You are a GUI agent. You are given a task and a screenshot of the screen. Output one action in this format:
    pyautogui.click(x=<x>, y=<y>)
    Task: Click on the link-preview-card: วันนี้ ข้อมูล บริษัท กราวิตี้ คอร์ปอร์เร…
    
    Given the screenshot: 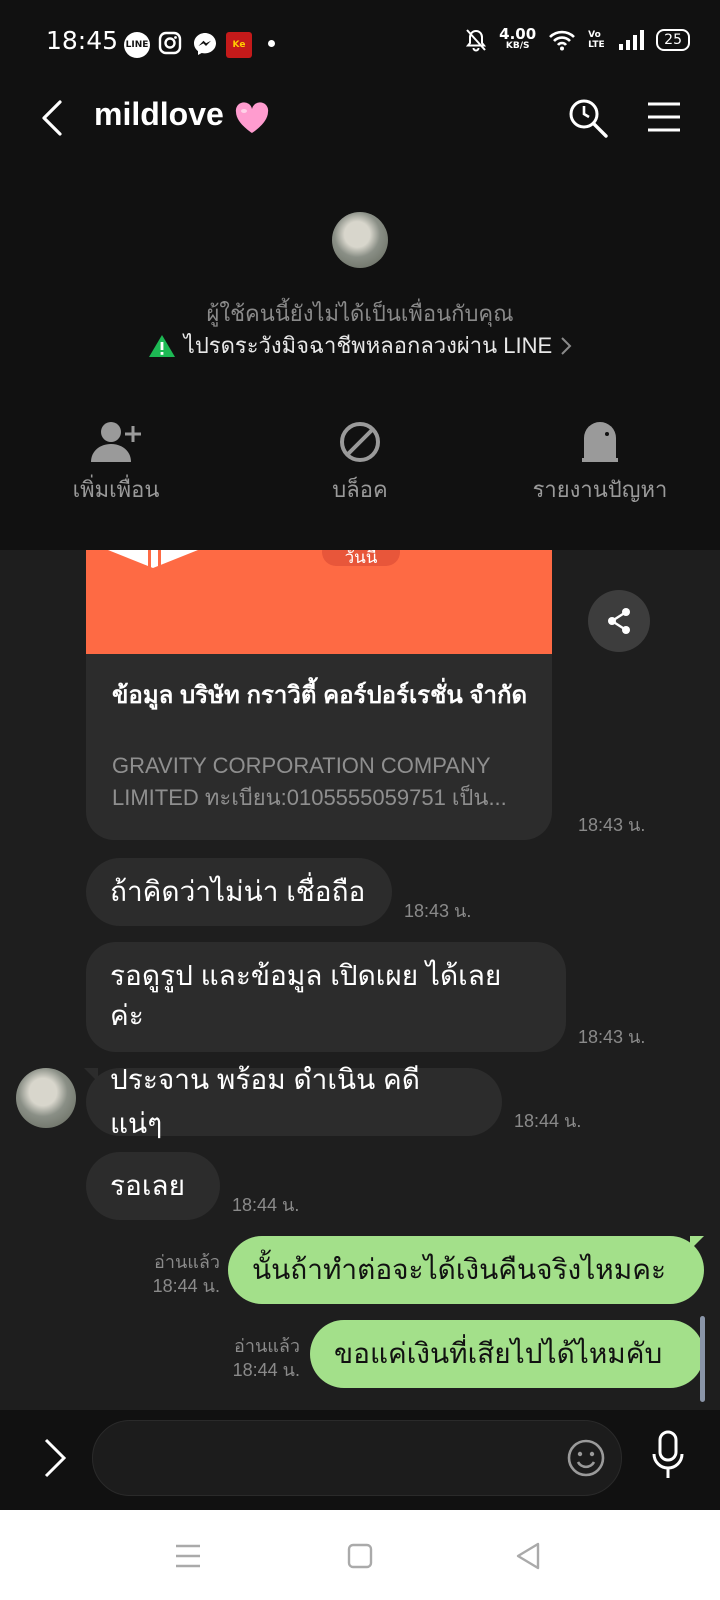 What is the action you would take?
    pyautogui.click(x=319, y=695)
    